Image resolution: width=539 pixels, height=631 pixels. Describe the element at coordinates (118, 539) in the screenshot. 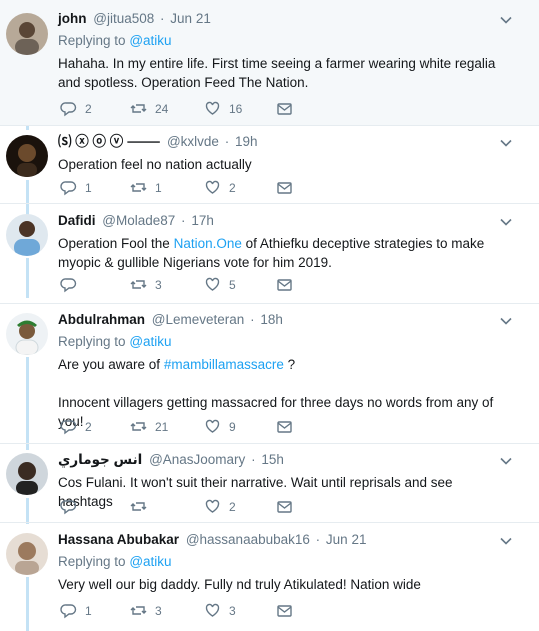

I see `user-name: Hassana Abubakar` at that location.